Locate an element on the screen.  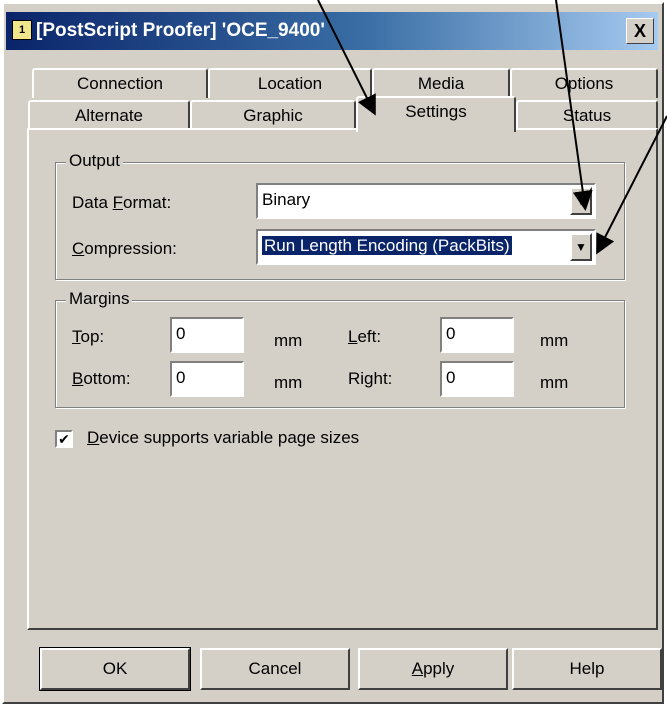
tab-label: Location is located at coordinates (290, 83).